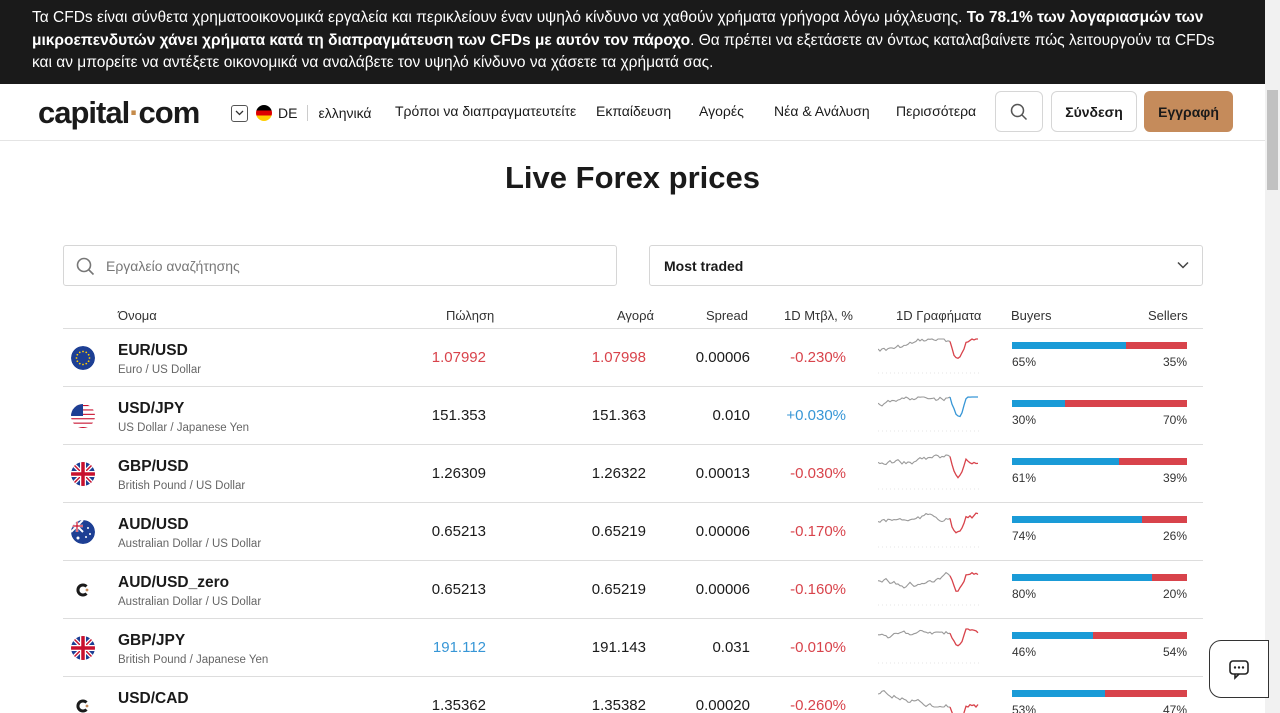 Image resolution: width=1280 pixels, height=713 pixels. I want to click on change-percent: +0.030%, so click(816, 415).